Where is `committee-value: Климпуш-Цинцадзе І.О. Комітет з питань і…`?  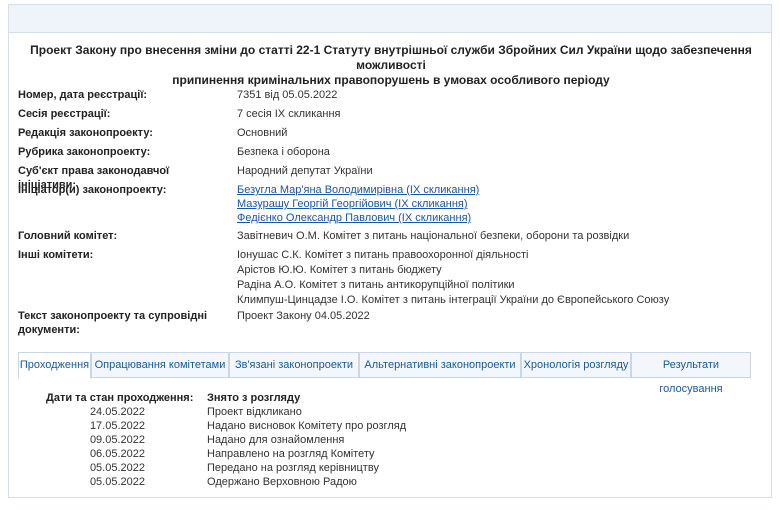
committee-value: Климпуш-Цинцадзе І.О. Комітет з питань і… is located at coordinates (453, 300).